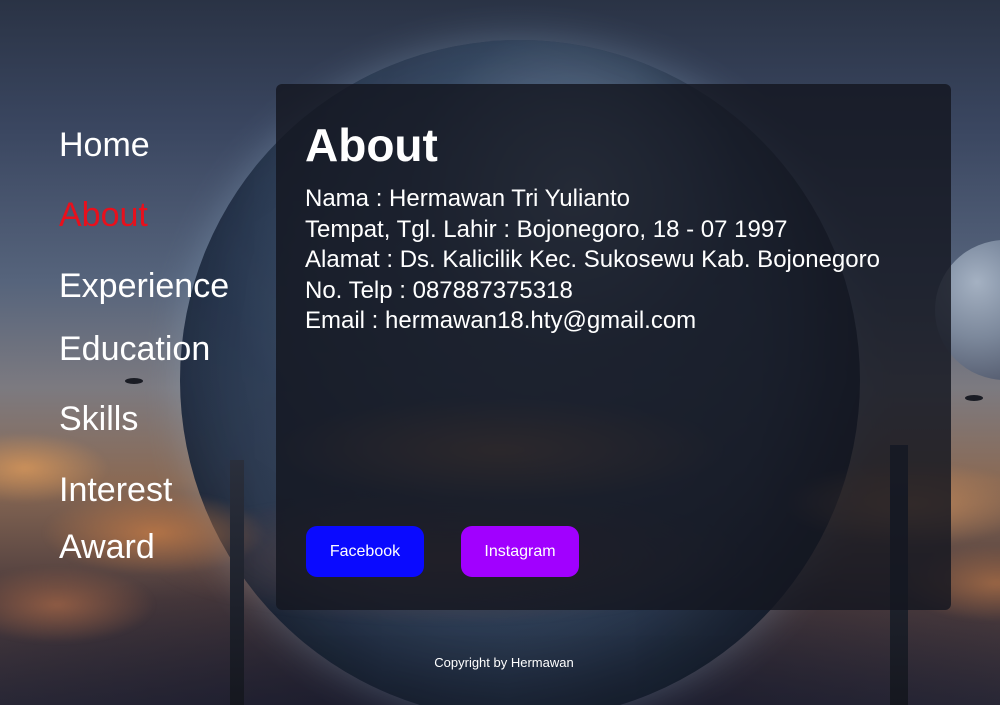 The width and height of the screenshot is (1000, 705). What do you see at coordinates (107, 547) in the screenshot?
I see `nav-item-award: Award` at bounding box center [107, 547].